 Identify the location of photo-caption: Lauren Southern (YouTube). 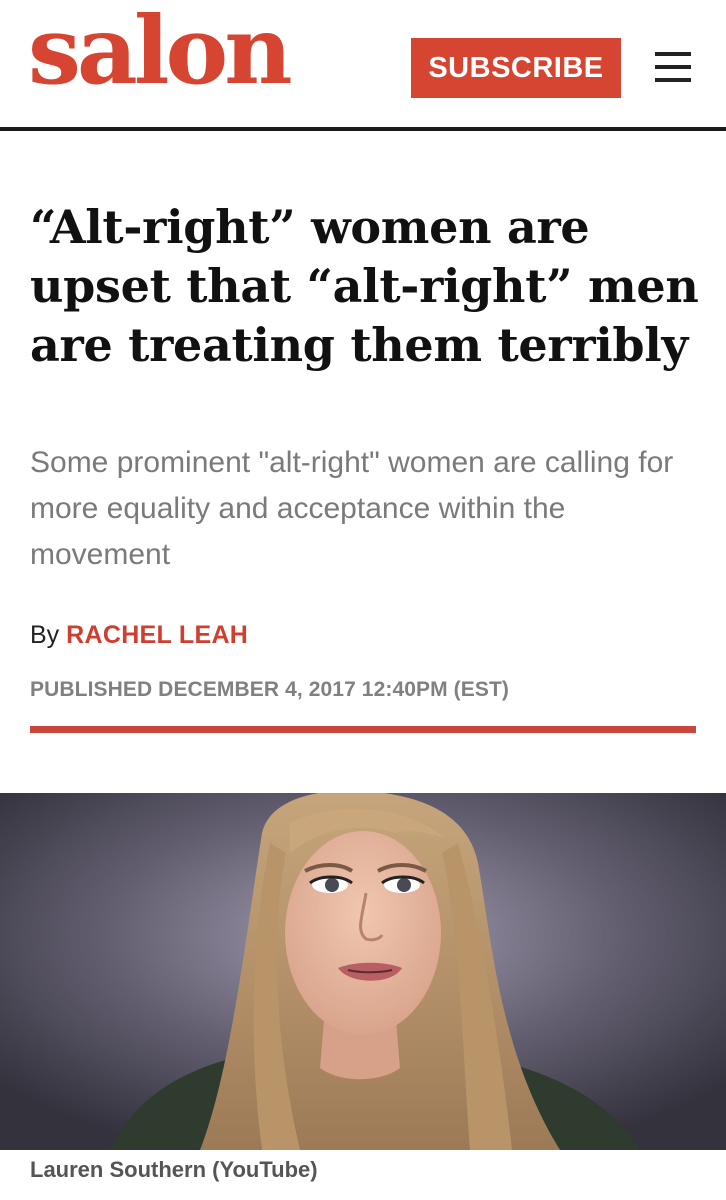
(174, 1169).